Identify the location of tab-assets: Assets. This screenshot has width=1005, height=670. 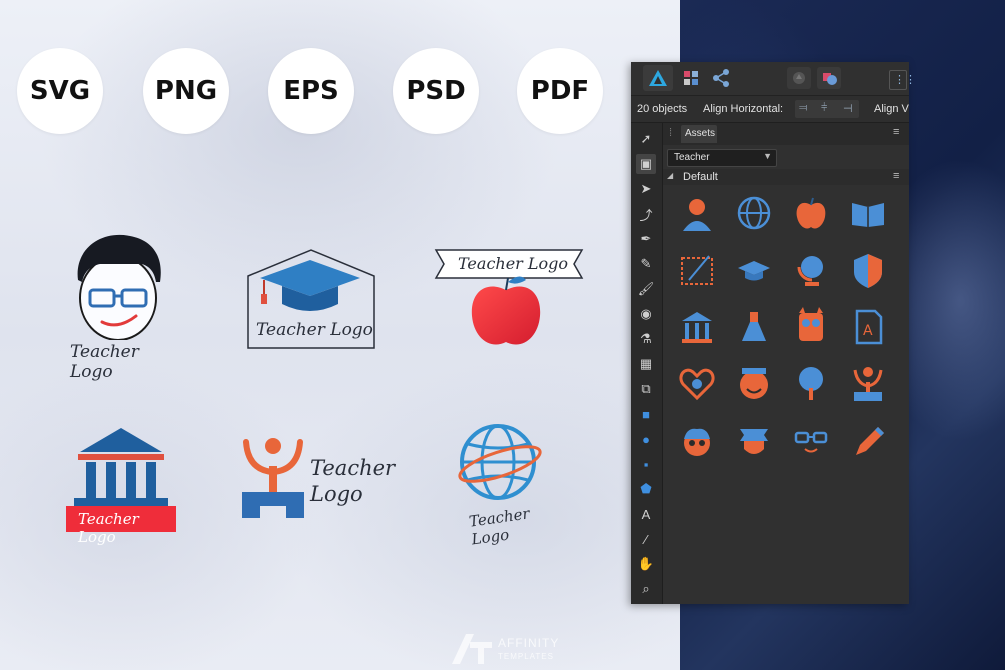
(699, 134).